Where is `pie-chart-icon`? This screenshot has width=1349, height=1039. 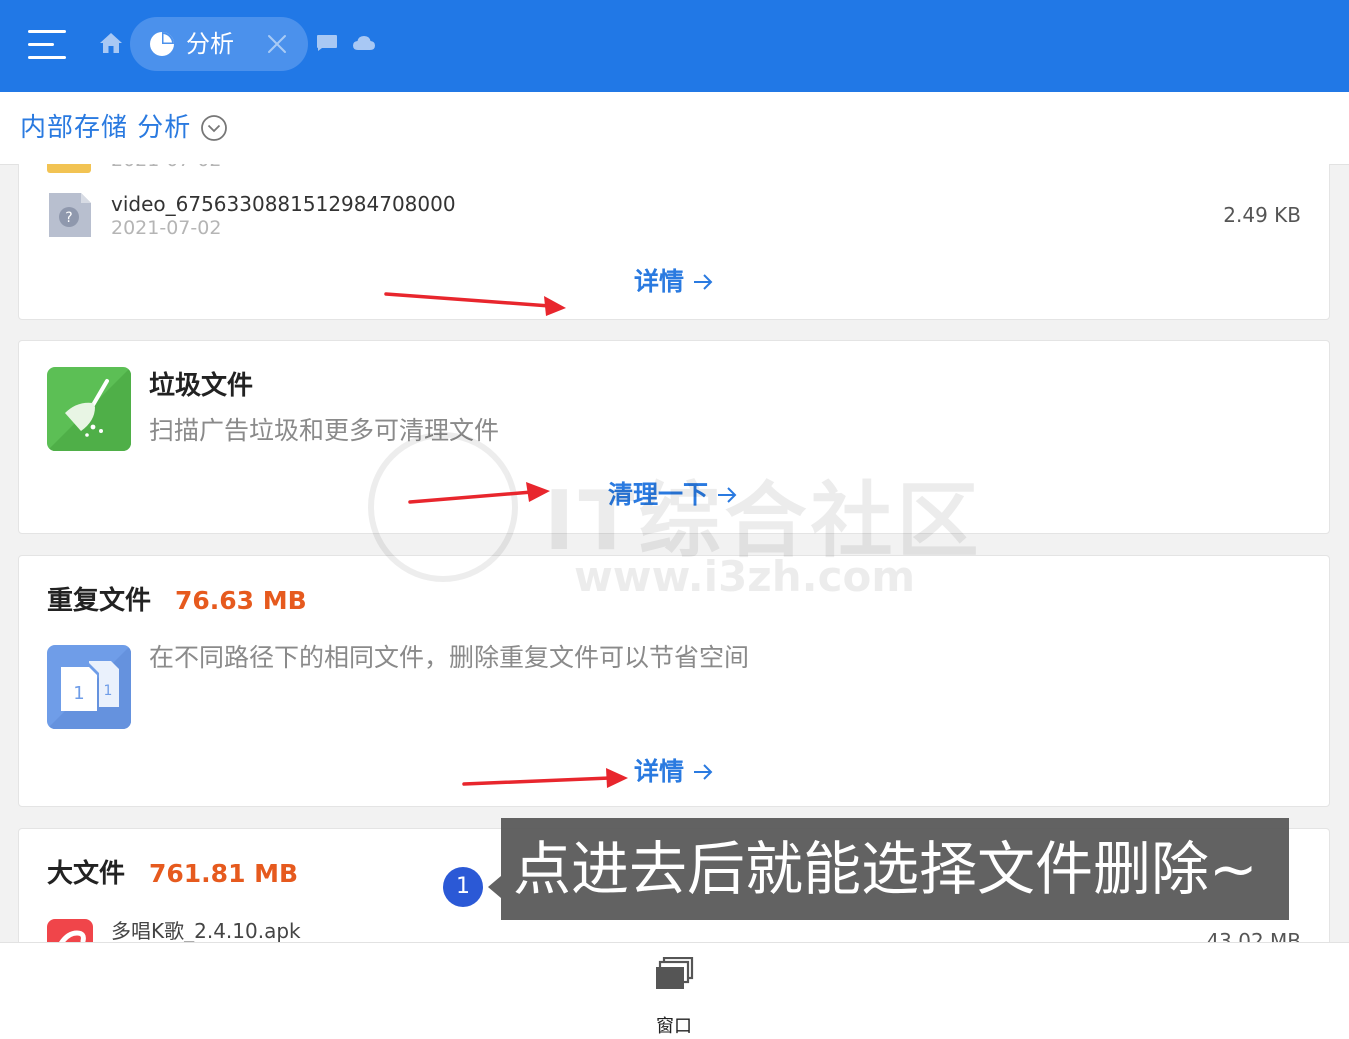
pie-chart-icon is located at coordinates (162, 44).